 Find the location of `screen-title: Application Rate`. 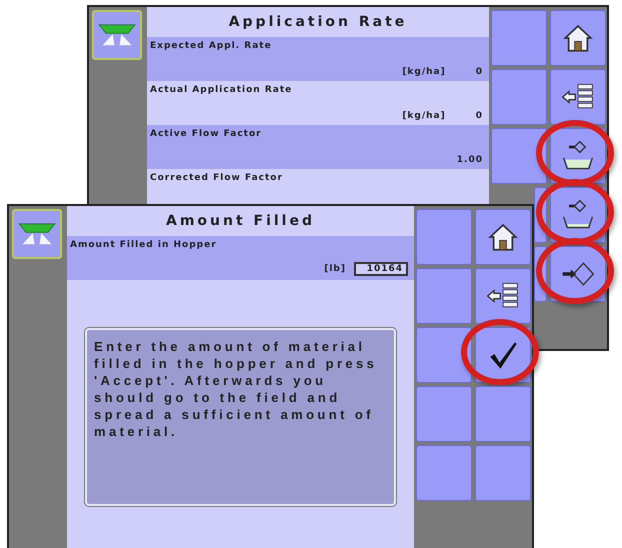

screen-title: Application Rate is located at coordinates (318, 22).